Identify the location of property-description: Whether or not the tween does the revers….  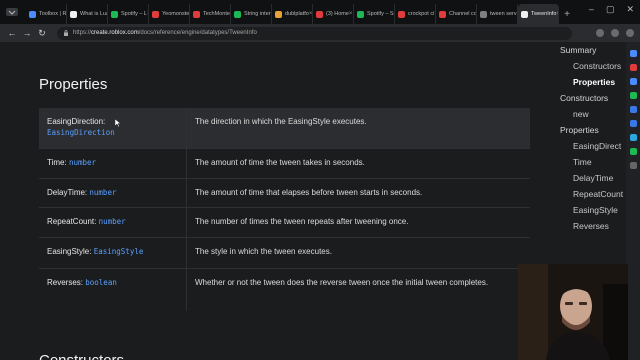
(342, 282).